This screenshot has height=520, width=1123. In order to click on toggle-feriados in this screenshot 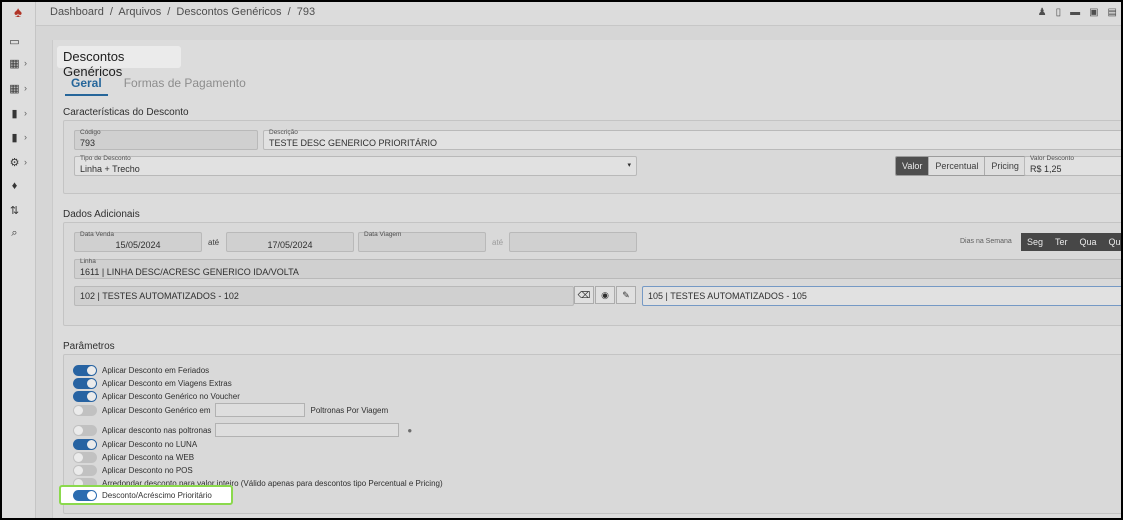, I will do `click(85, 370)`.